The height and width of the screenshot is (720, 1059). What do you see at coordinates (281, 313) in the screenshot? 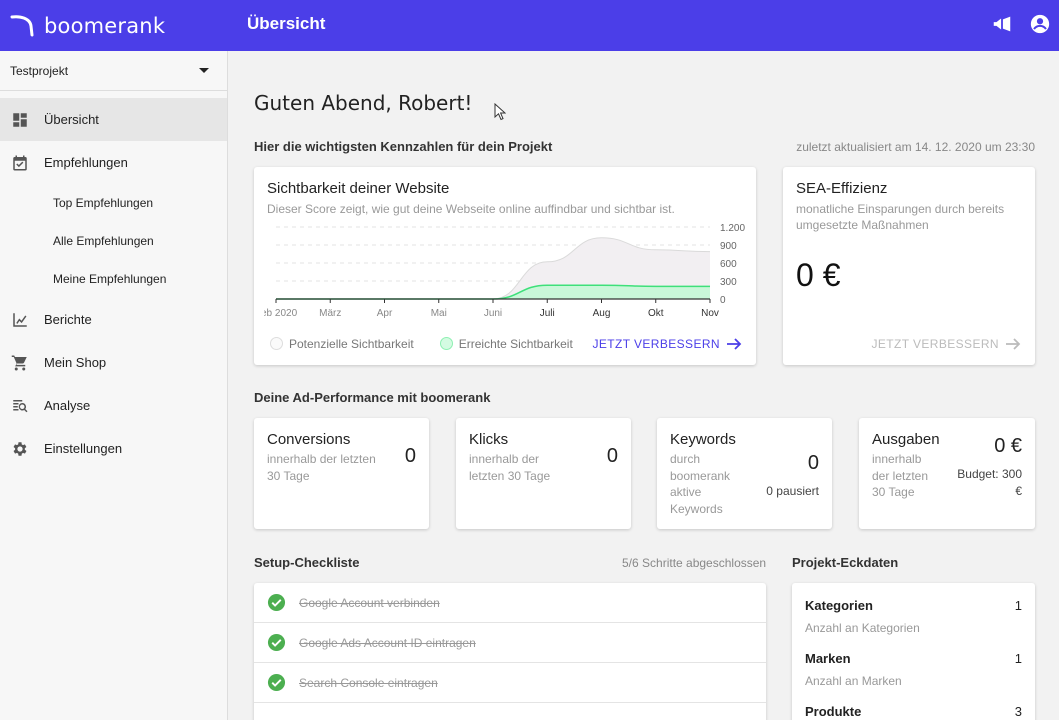
I see `x-tick-label: Feb 2020` at bounding box center [281, 313].